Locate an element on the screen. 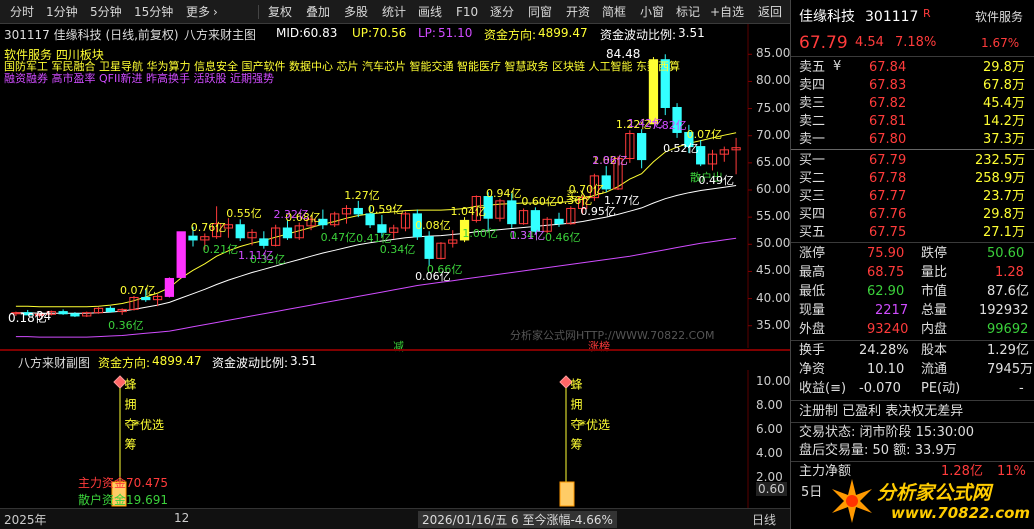  fund-flow-label: 0.06亿 is located at coordinates (433, 276).